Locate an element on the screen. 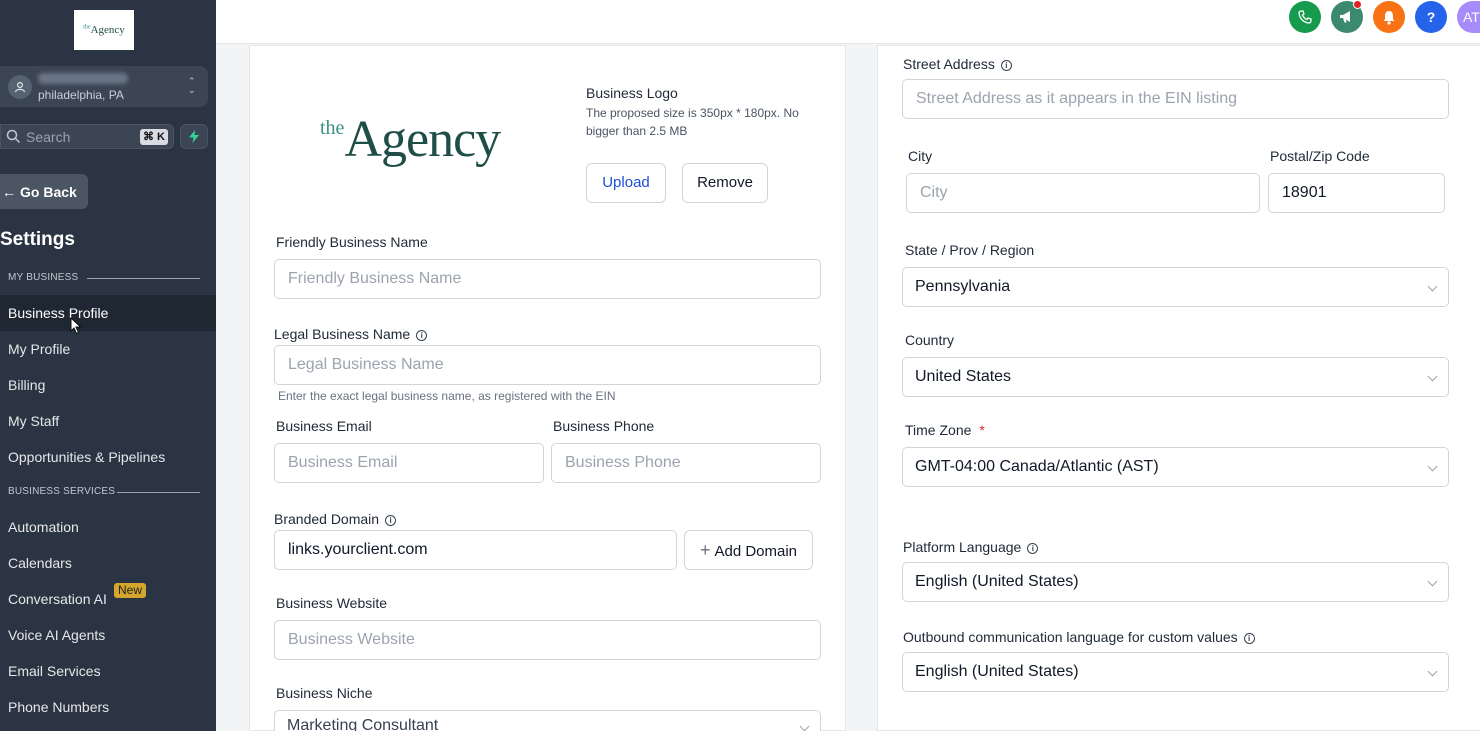 The height and width of the screenshot is (731, 1480). sidebar-item-billing: Billing is located at coordinates (108, 385).